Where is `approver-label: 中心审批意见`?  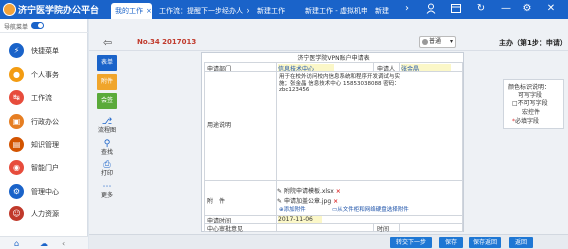 approver-label: 中心审批意见 is located at coordinates (225, 229).